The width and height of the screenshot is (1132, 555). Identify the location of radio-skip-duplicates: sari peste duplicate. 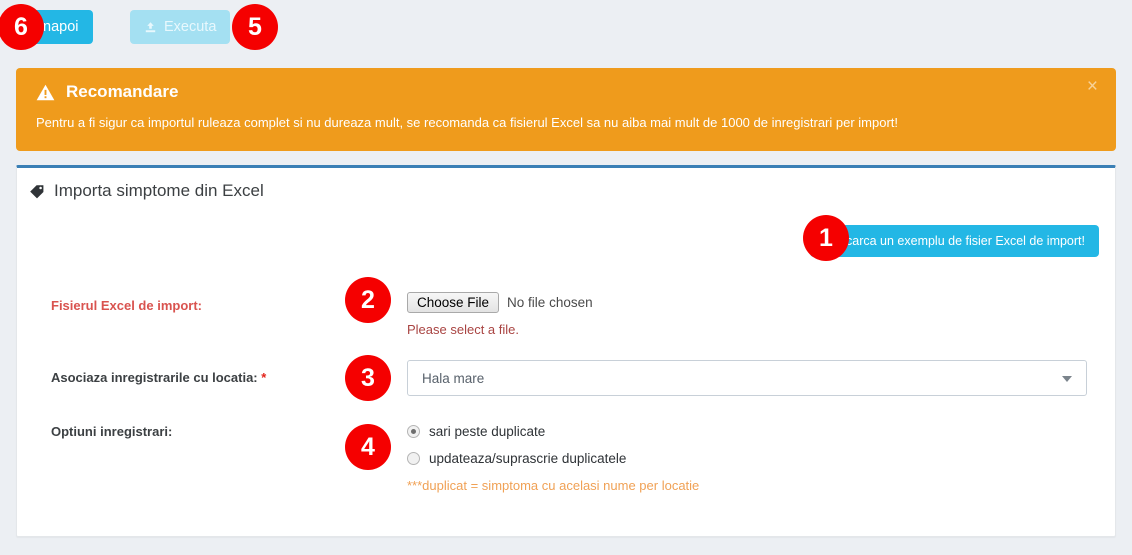
(553, 431).